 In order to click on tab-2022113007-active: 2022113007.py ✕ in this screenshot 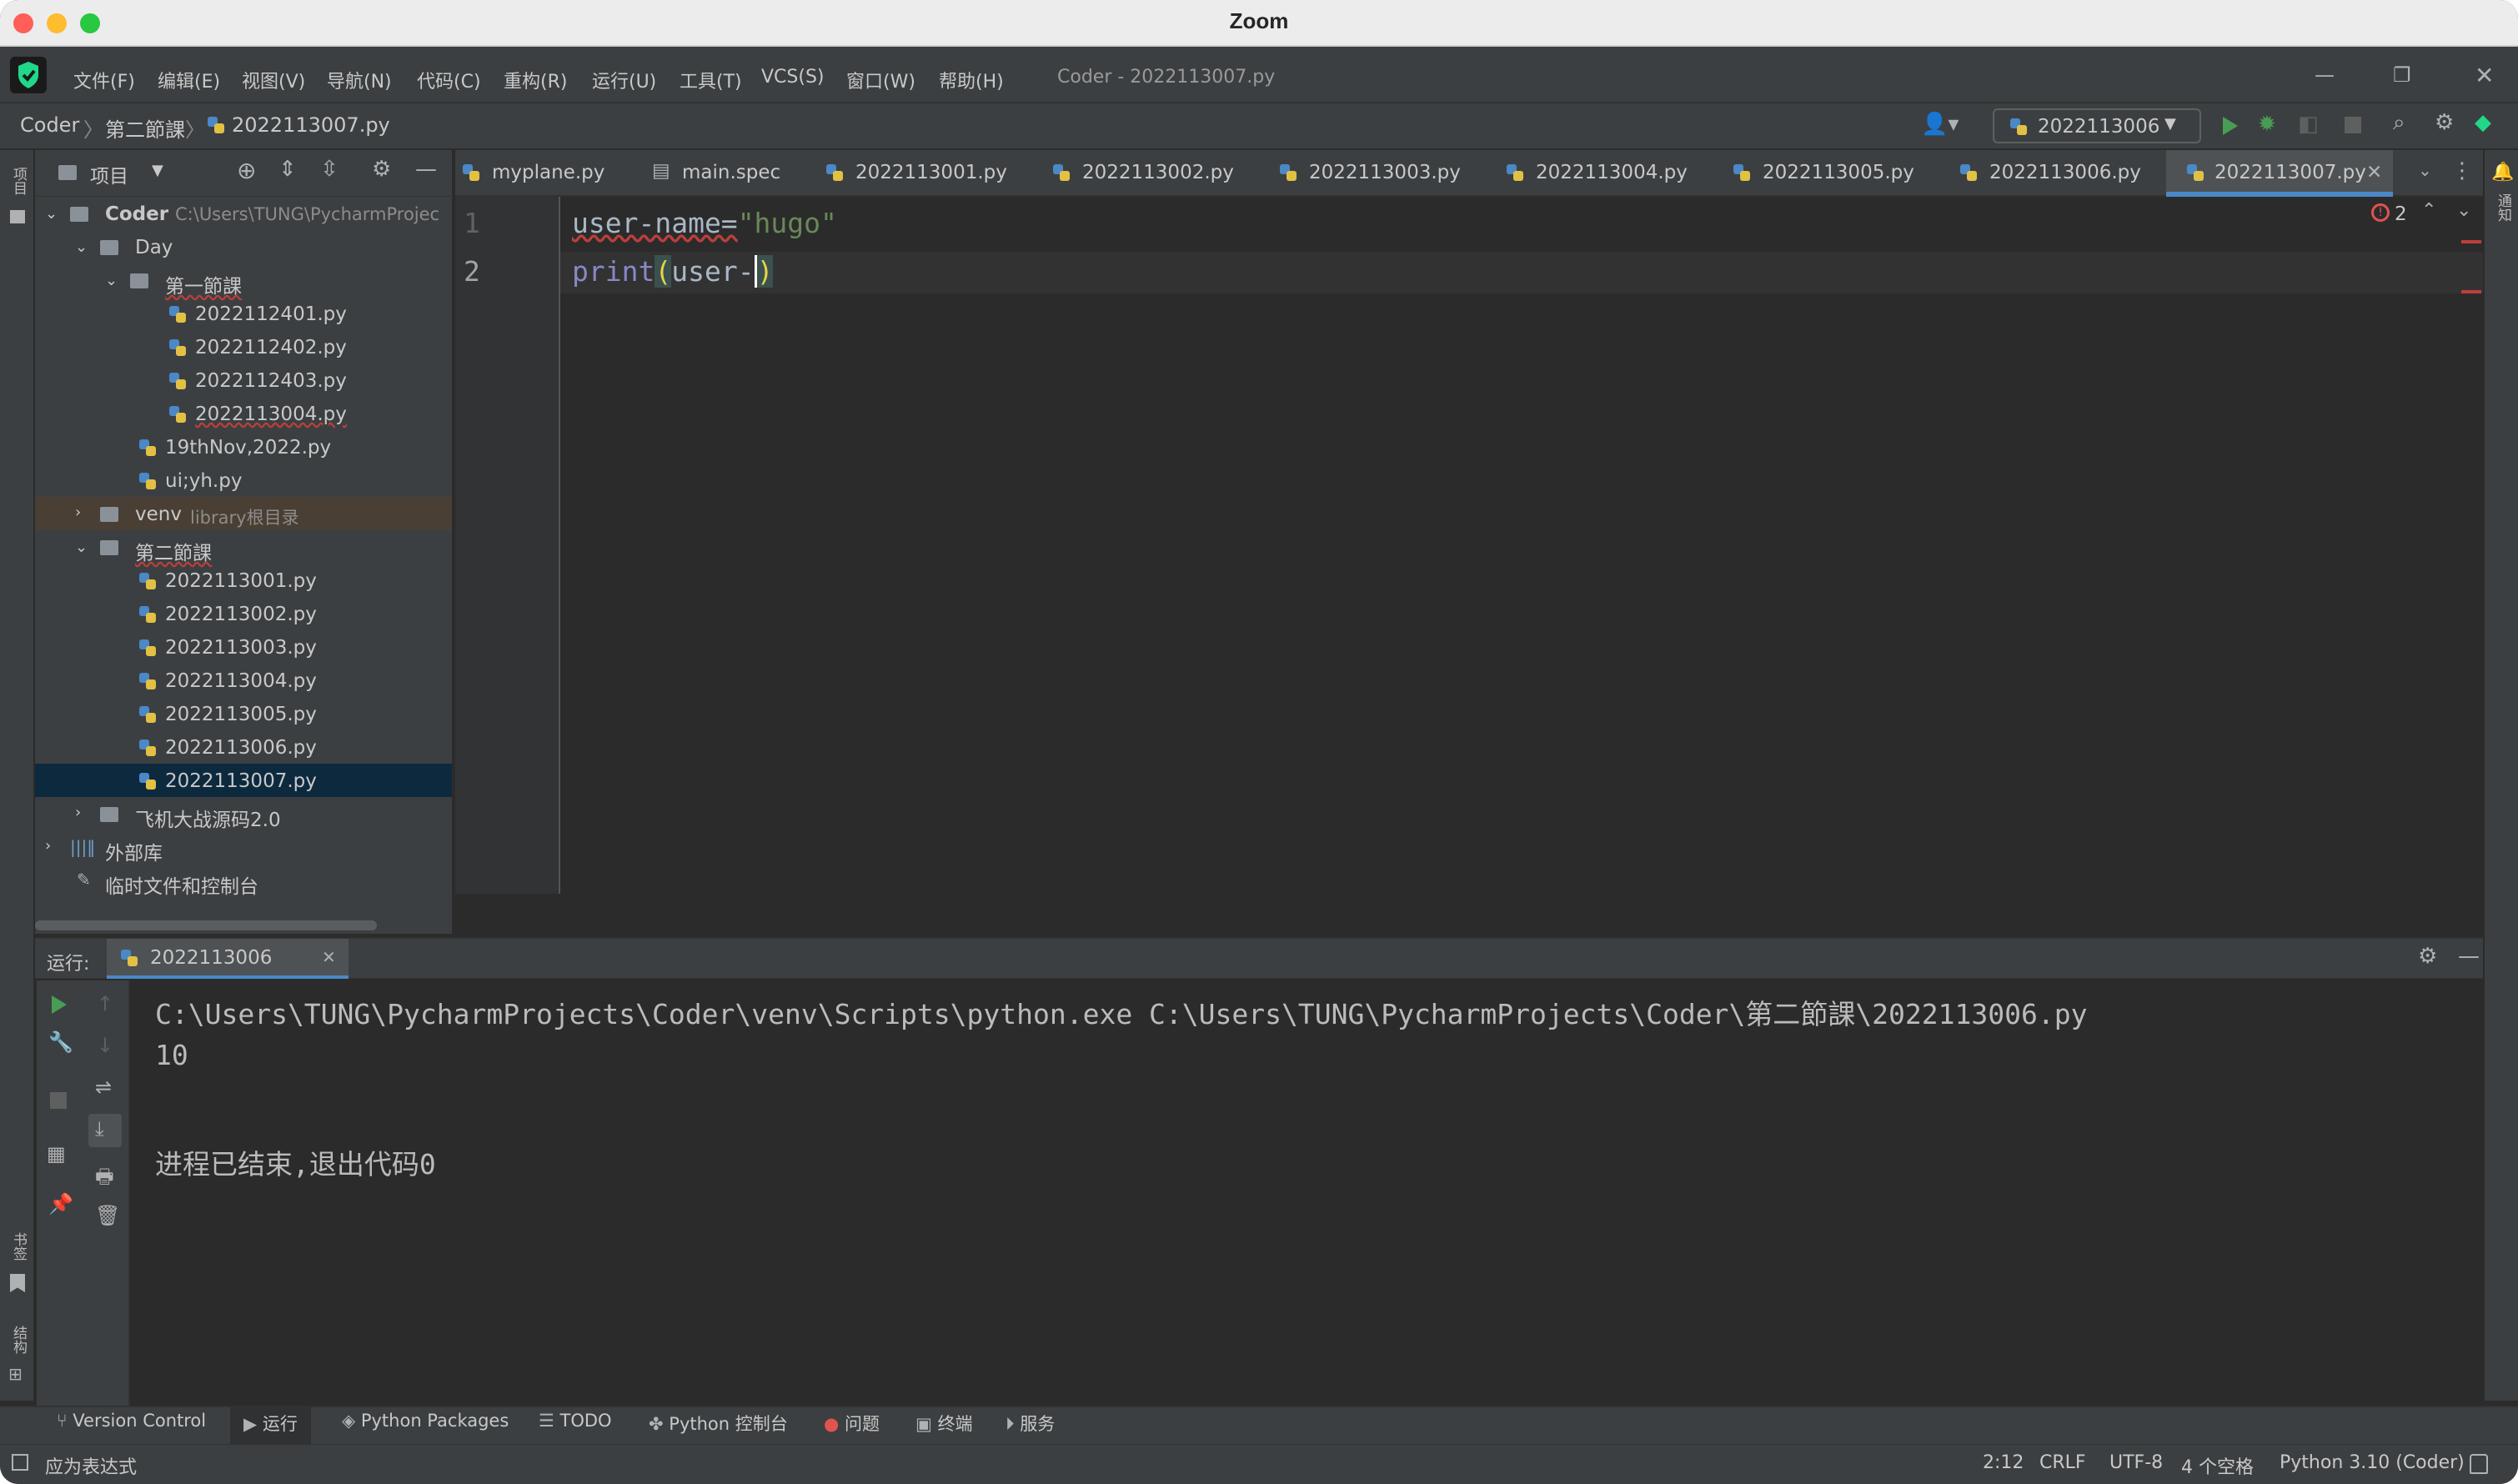, I will do `click(2280, 173)`.